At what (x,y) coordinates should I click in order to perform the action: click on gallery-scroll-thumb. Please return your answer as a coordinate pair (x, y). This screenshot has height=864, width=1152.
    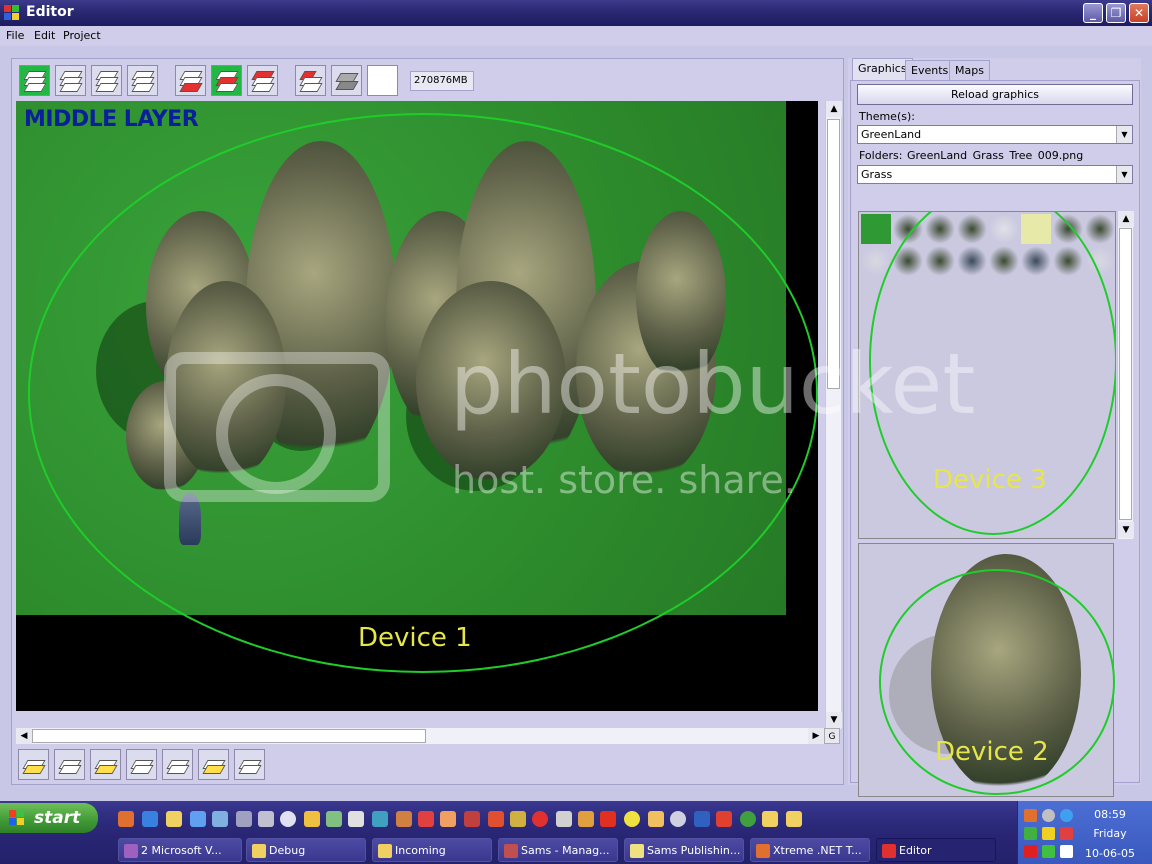
    Looking at the image, I should click on (1125, 374).